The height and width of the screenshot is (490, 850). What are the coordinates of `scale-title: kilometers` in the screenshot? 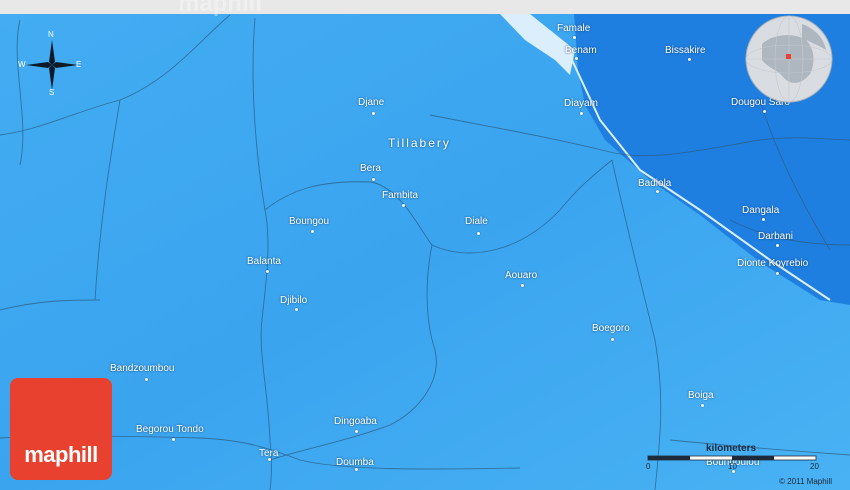 It's located at (731, 448).